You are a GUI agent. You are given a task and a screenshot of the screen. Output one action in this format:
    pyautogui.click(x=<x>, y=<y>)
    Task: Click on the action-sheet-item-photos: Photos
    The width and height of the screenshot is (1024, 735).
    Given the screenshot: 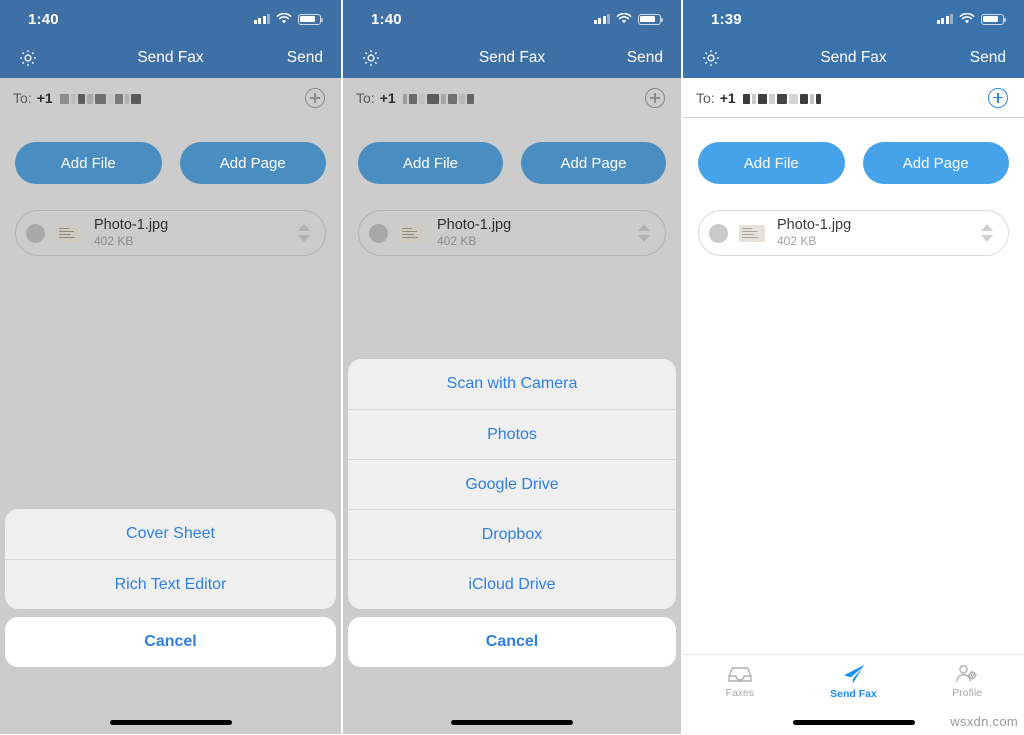 What is the action you would take?
    pyautogui.click(x=512, y=434)
    